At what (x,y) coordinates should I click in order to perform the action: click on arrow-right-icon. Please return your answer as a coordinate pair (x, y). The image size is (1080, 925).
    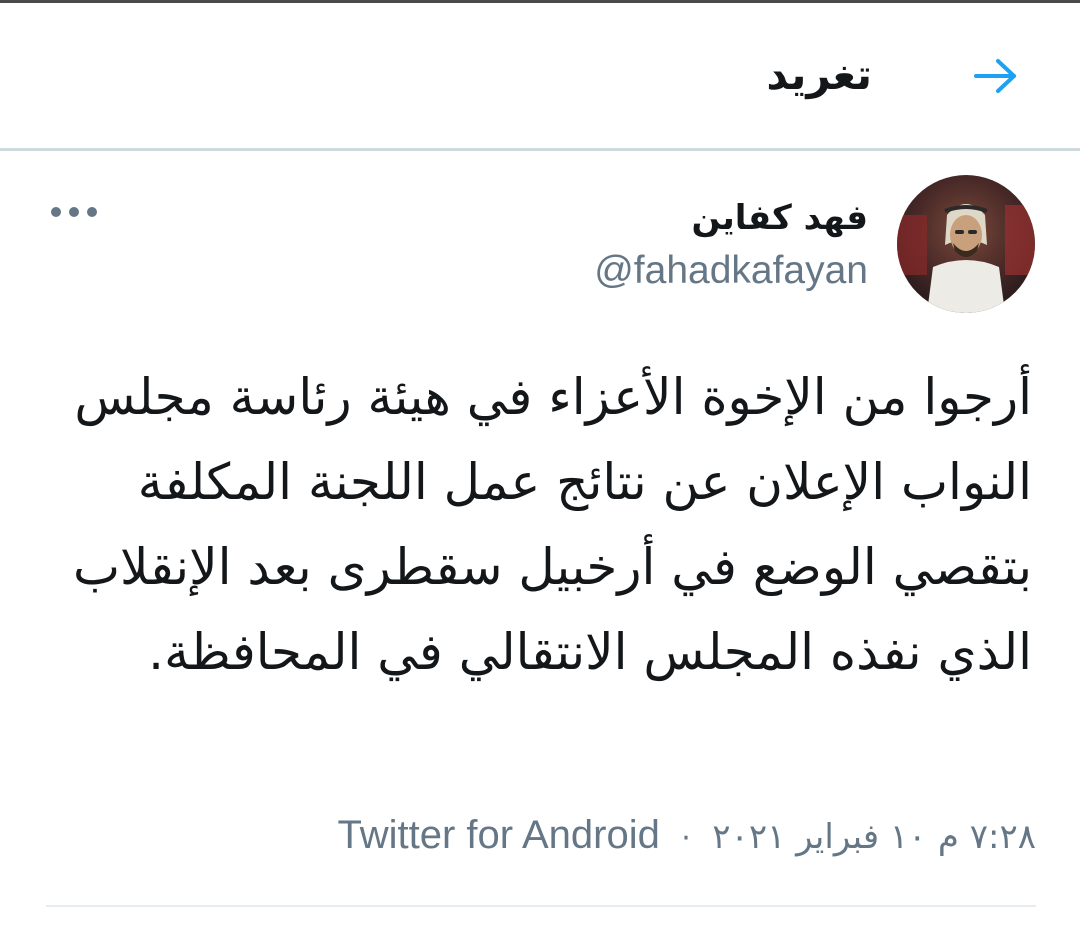
    Looking at the image, I should click on (995, 76).